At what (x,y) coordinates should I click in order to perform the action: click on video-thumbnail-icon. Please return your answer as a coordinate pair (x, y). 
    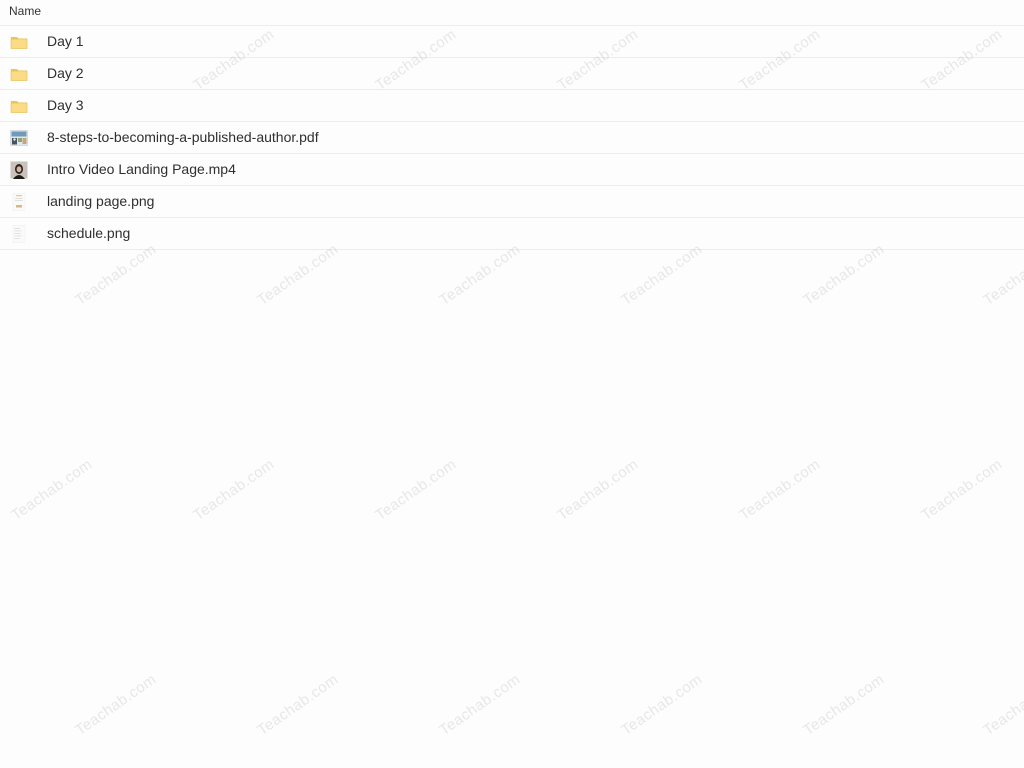
    Looking at the image, I should click on (19, 170).